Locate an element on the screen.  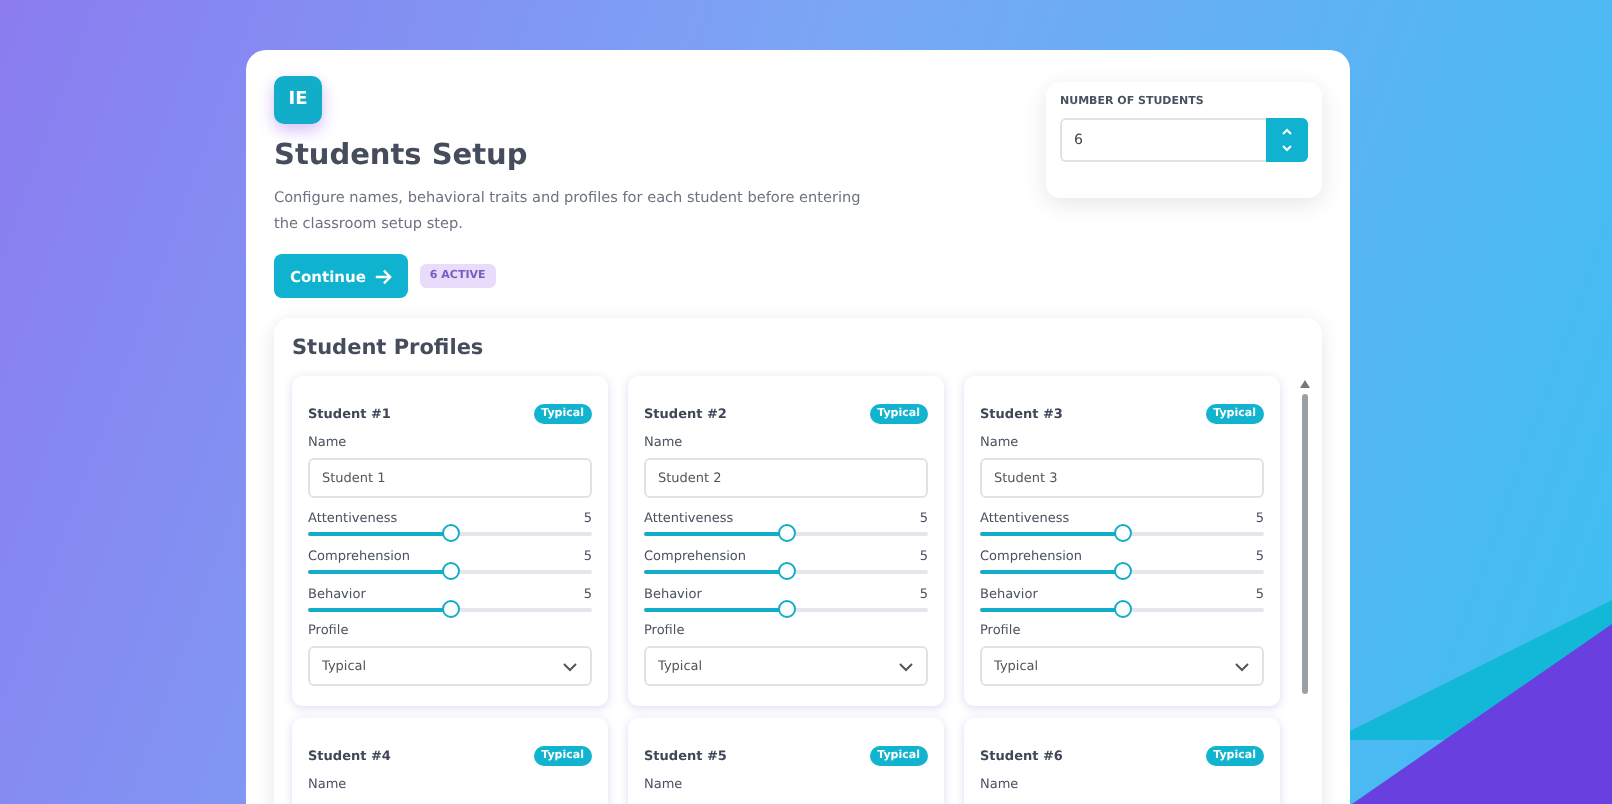
up-down-chevron-icon is located at coordinates (1287, 140).